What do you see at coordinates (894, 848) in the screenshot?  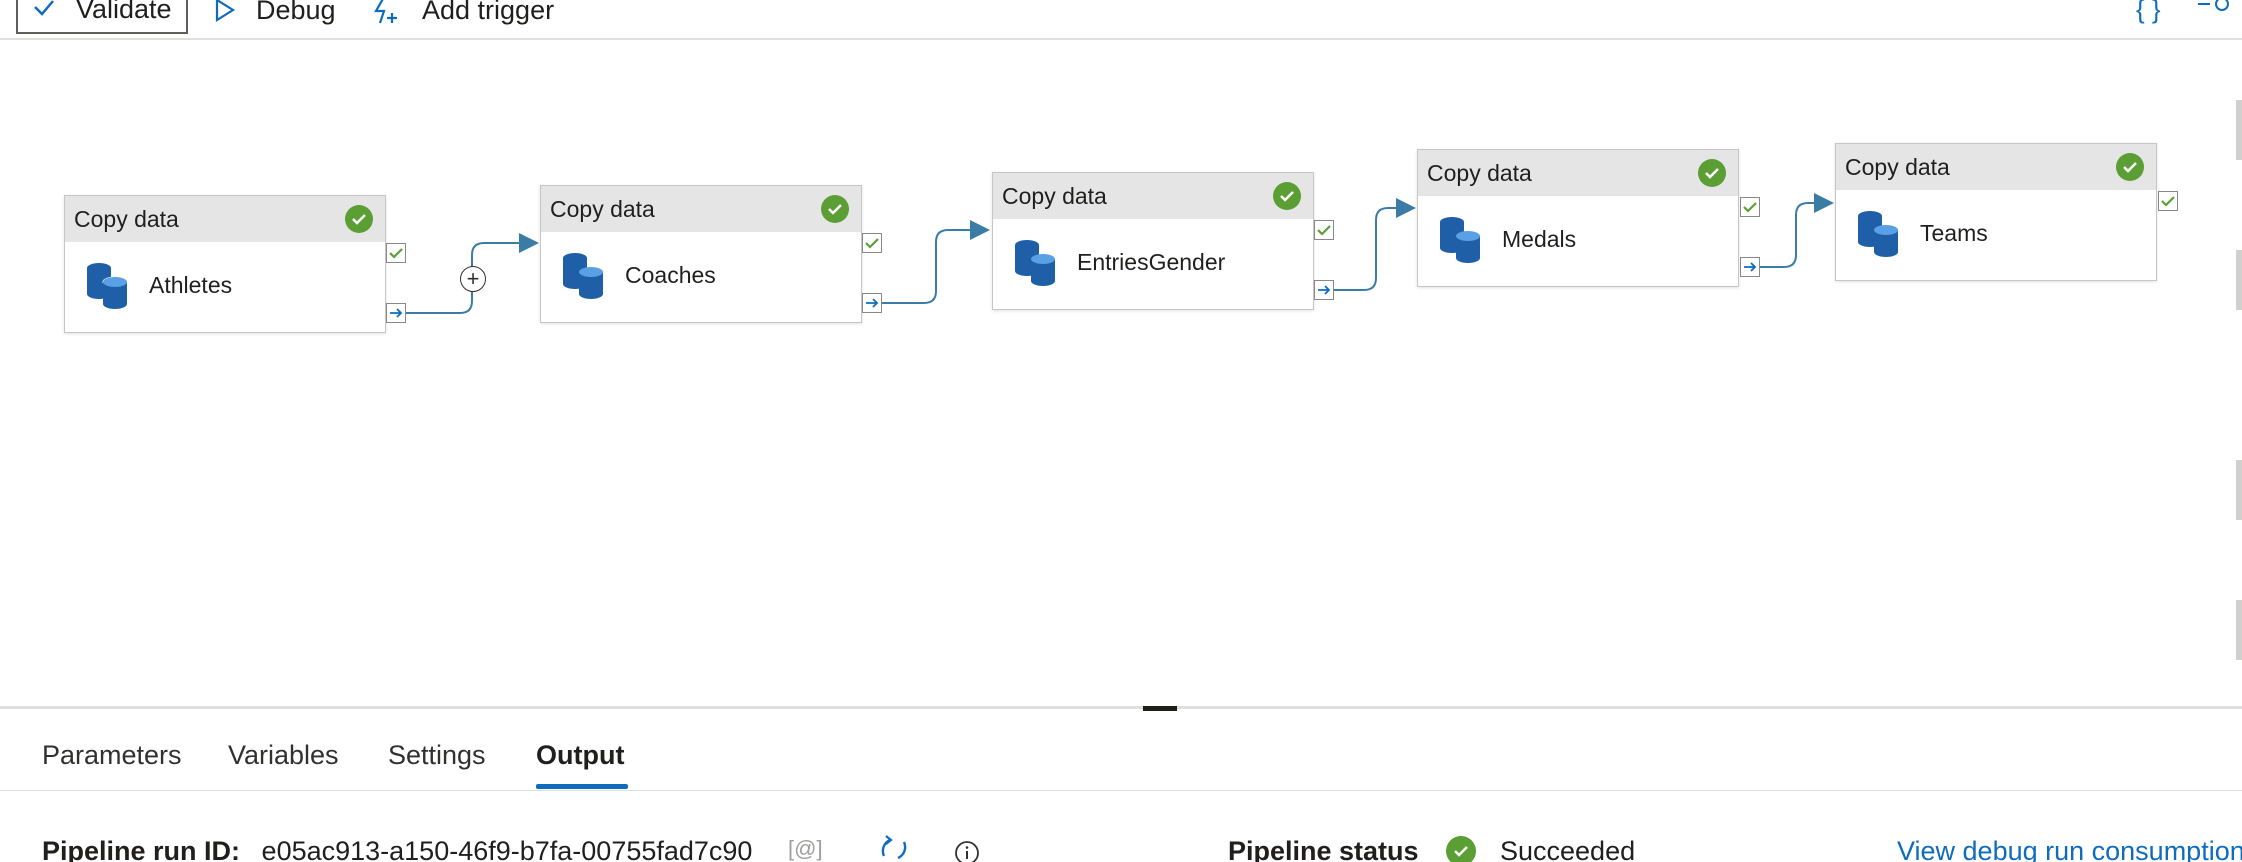 I see `refresh-icon` at bounding box center [894, 848].